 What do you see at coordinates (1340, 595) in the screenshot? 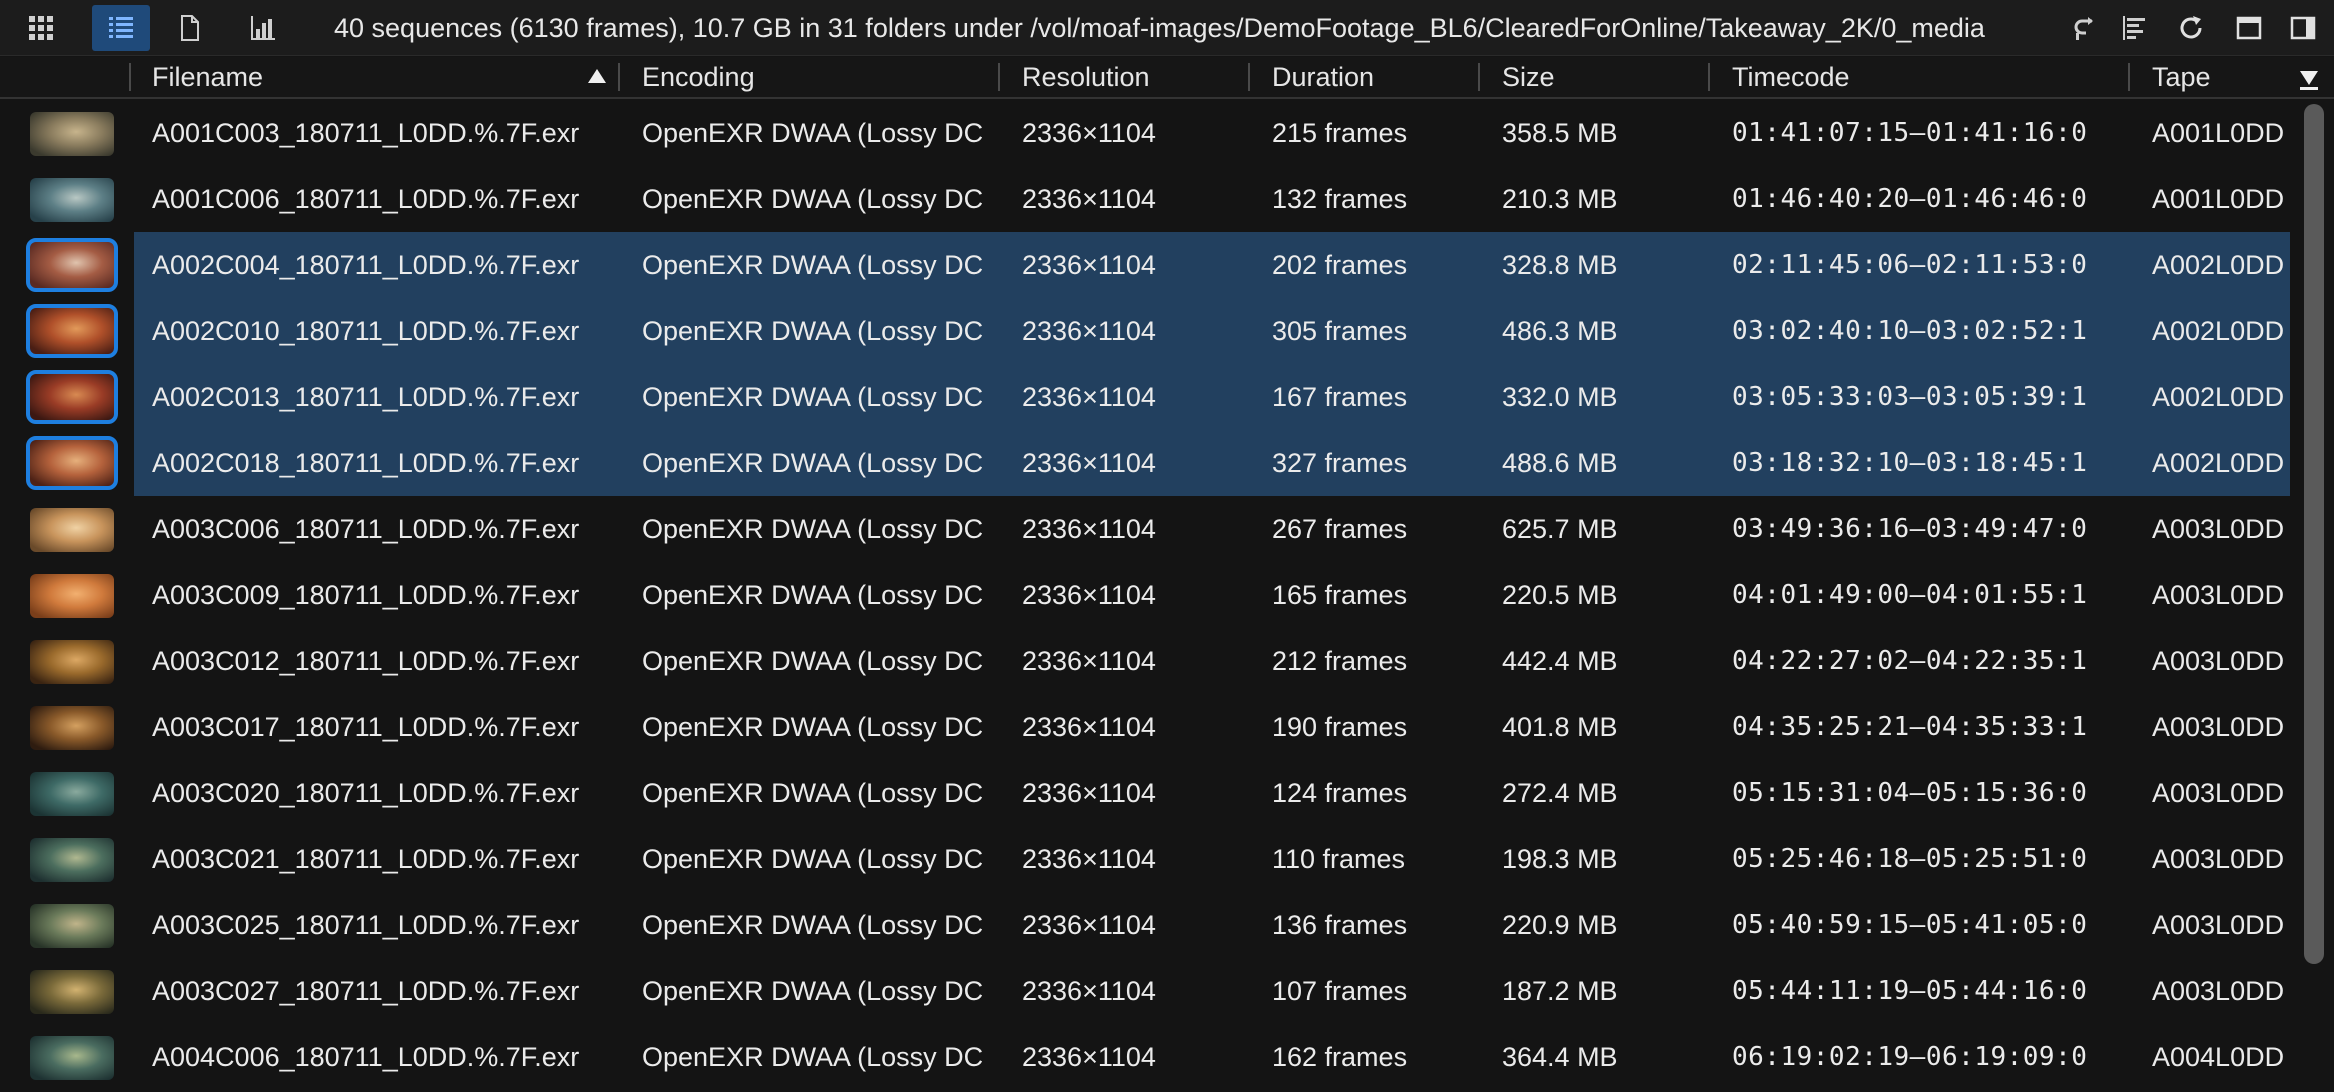
I see `cell-duration: 165 frames` at bounding box center [1340, 595].